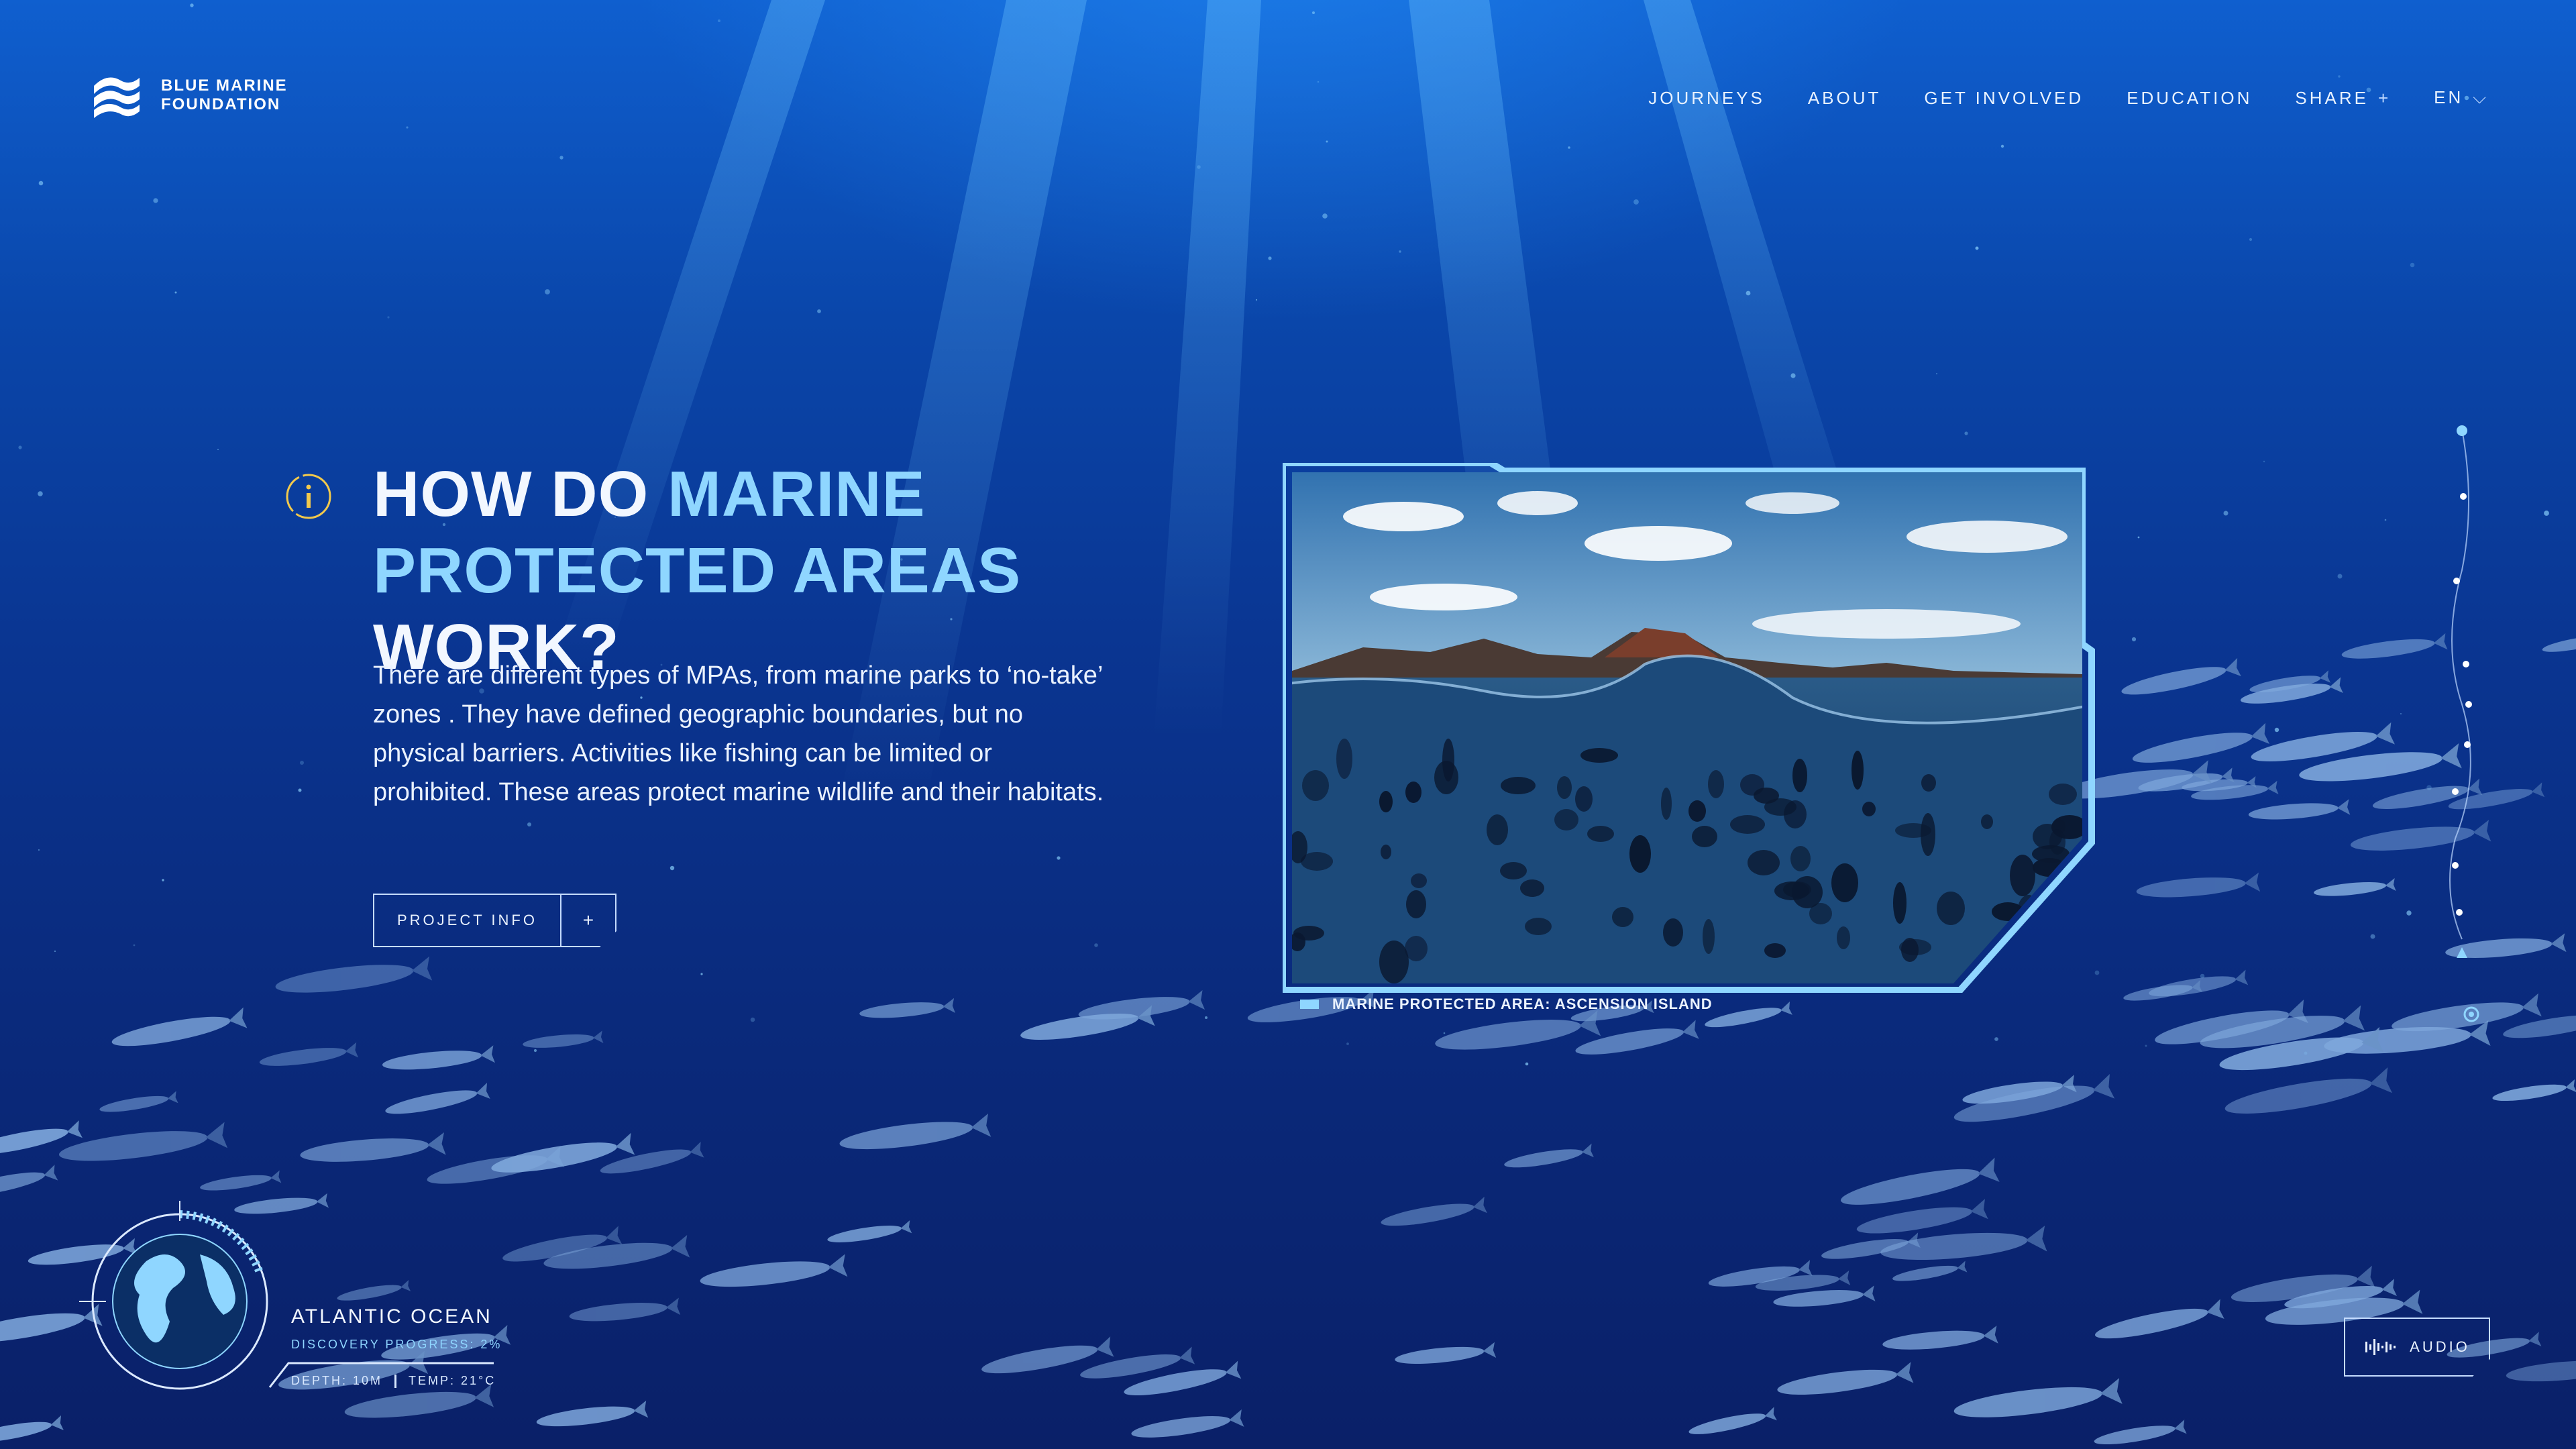 This screenshot has width=2576, height=1449. I want to click on brand-logo: BLUE MARINE FOUNDATION, so click(187, 95).